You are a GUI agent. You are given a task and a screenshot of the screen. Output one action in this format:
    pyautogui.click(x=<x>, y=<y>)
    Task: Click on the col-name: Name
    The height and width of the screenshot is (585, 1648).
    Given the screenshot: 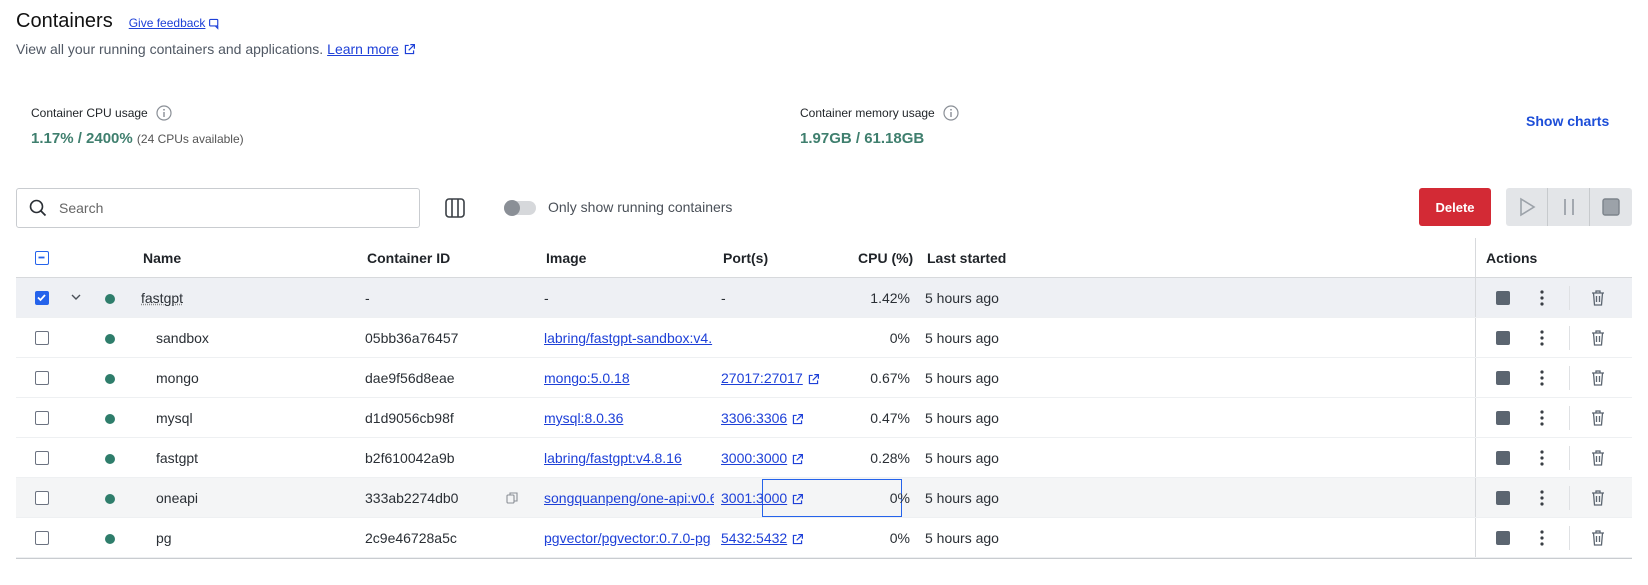 What is the action you would take?
    pyautogui.click(x=162, y=258)
    